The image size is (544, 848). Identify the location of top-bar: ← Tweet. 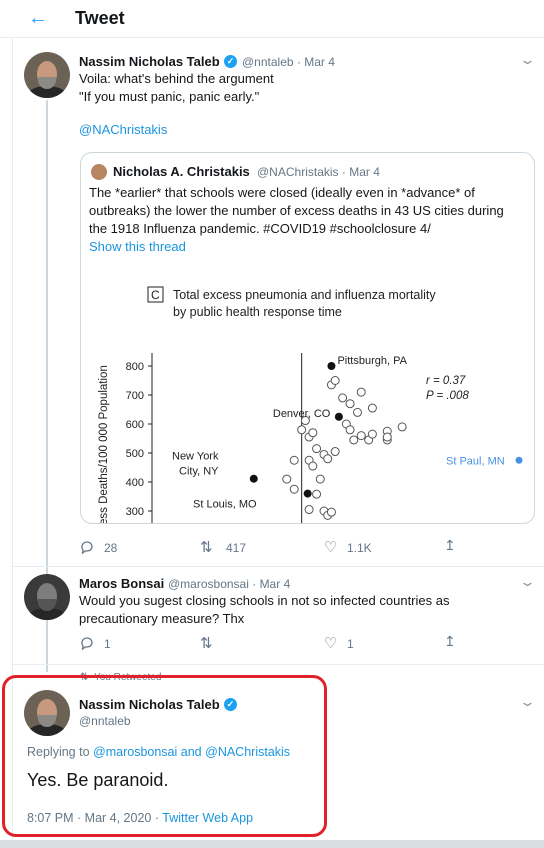
(272, 19).